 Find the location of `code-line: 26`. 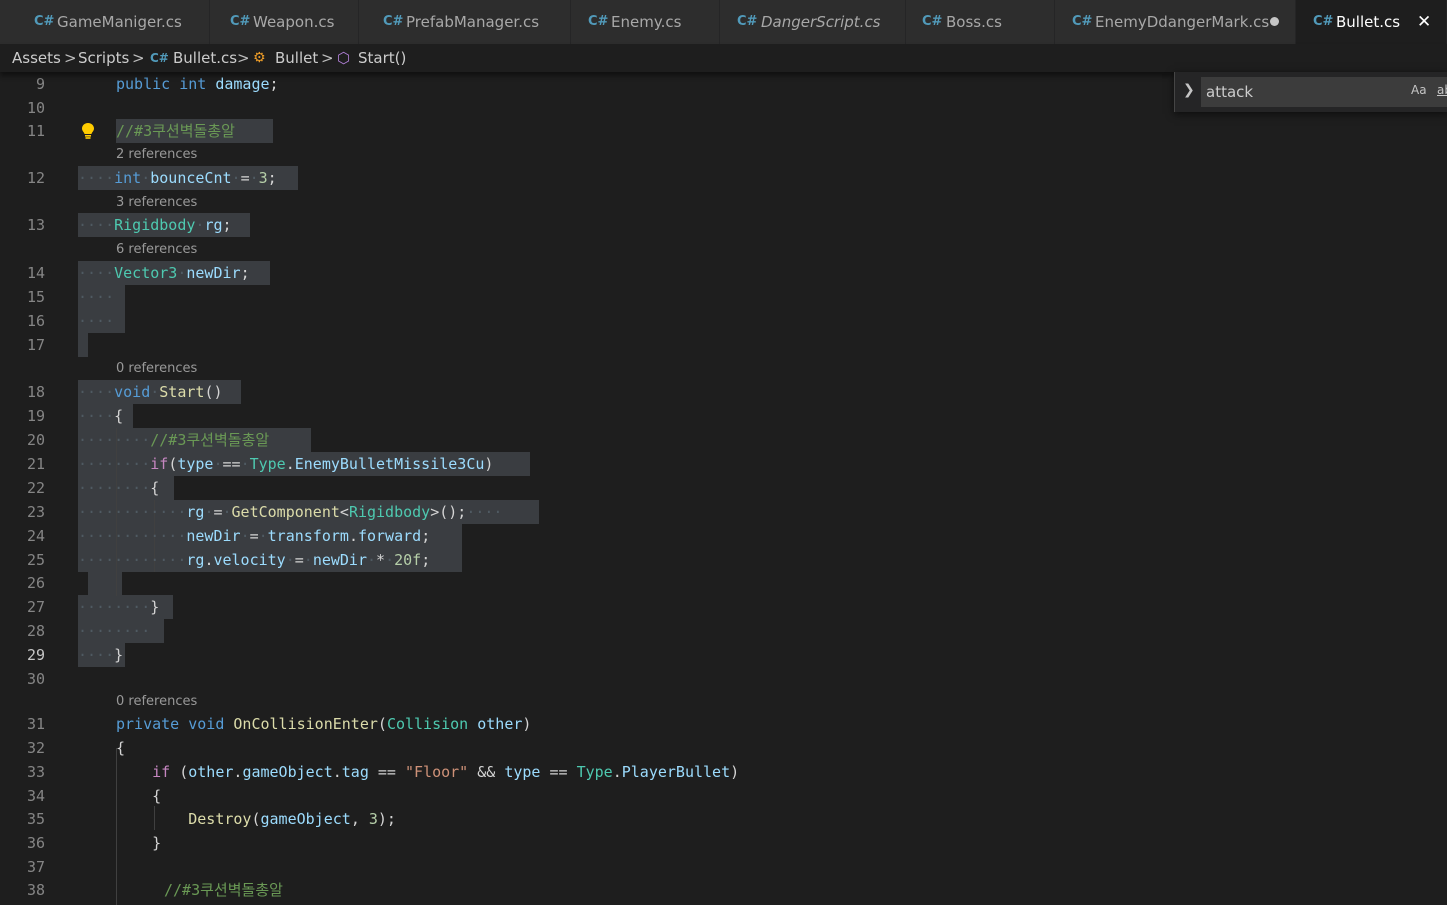

code-line: 26 is located at coordinates (723, 583).